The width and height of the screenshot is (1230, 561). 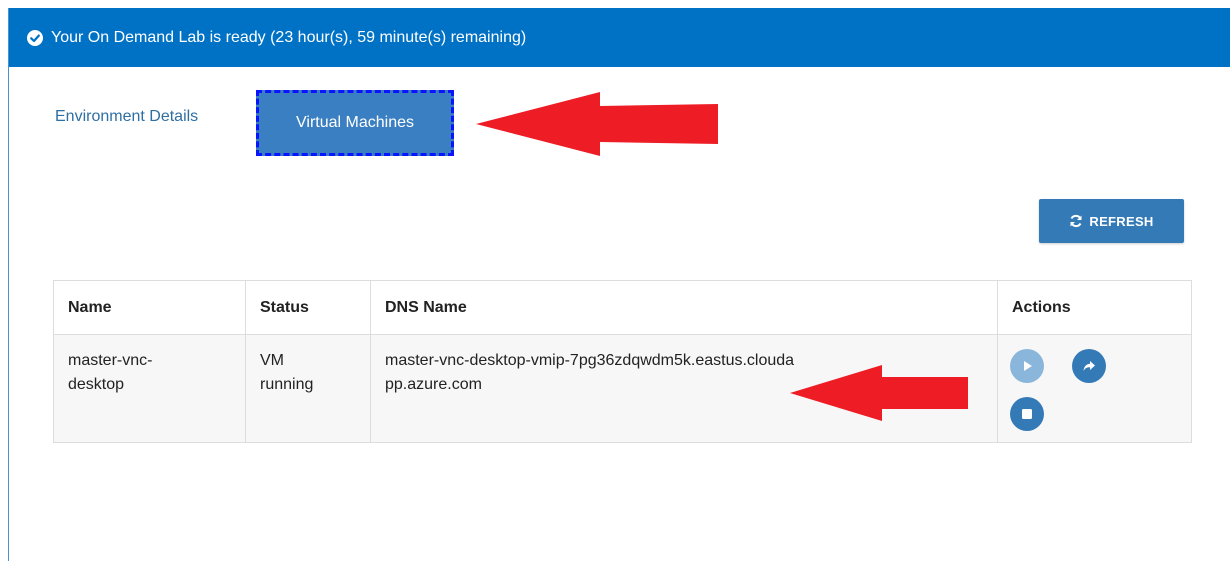 I want to click on table-header-row: Name Status DNS Name Actions, so click(x=622, y=307).